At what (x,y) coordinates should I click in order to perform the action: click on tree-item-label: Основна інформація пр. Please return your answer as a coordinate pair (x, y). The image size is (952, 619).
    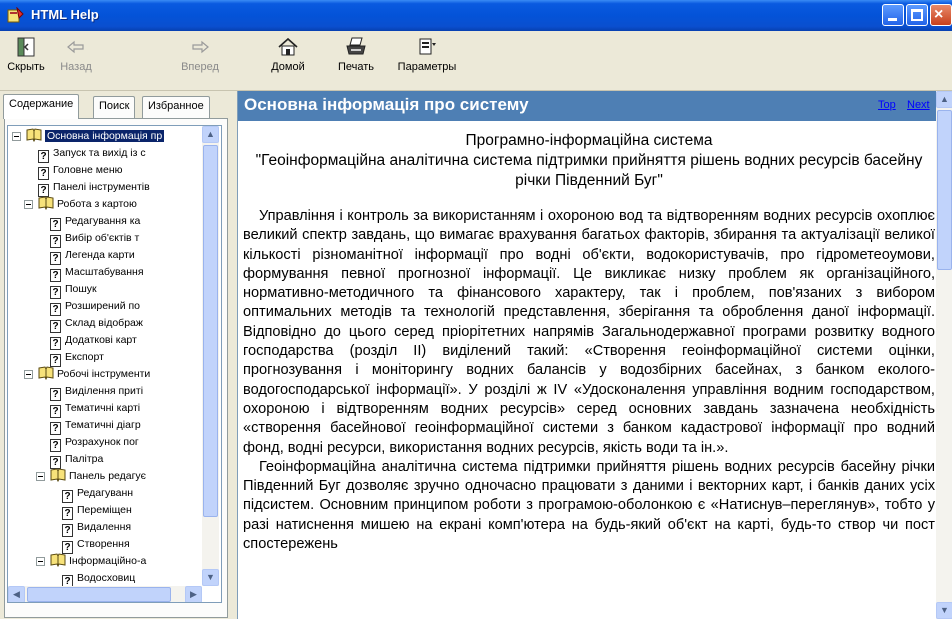
    Looking at the image, I should click on (105, 136).